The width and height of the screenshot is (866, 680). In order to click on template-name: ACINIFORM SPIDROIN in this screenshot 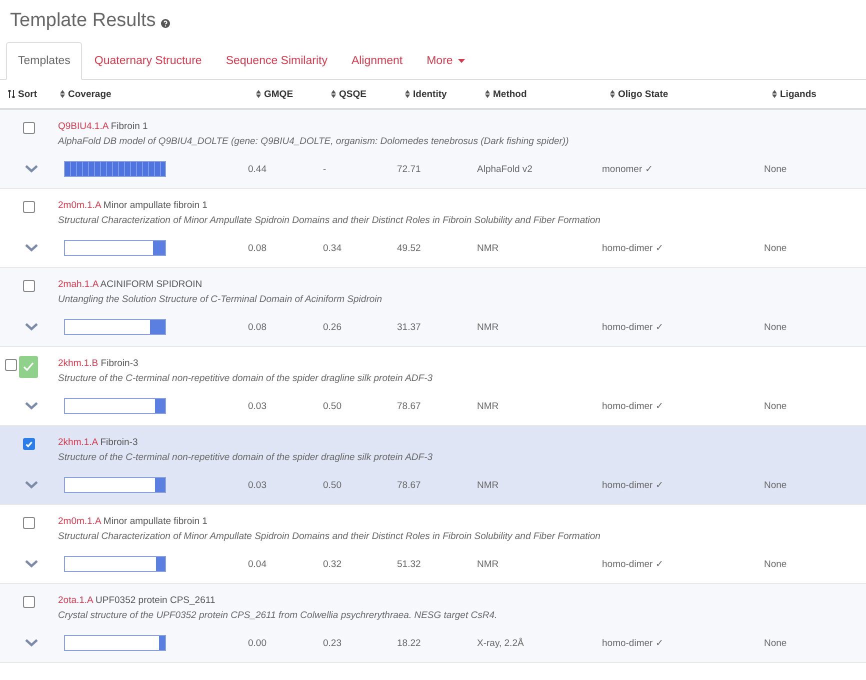, I will do `click(151, 284)`.